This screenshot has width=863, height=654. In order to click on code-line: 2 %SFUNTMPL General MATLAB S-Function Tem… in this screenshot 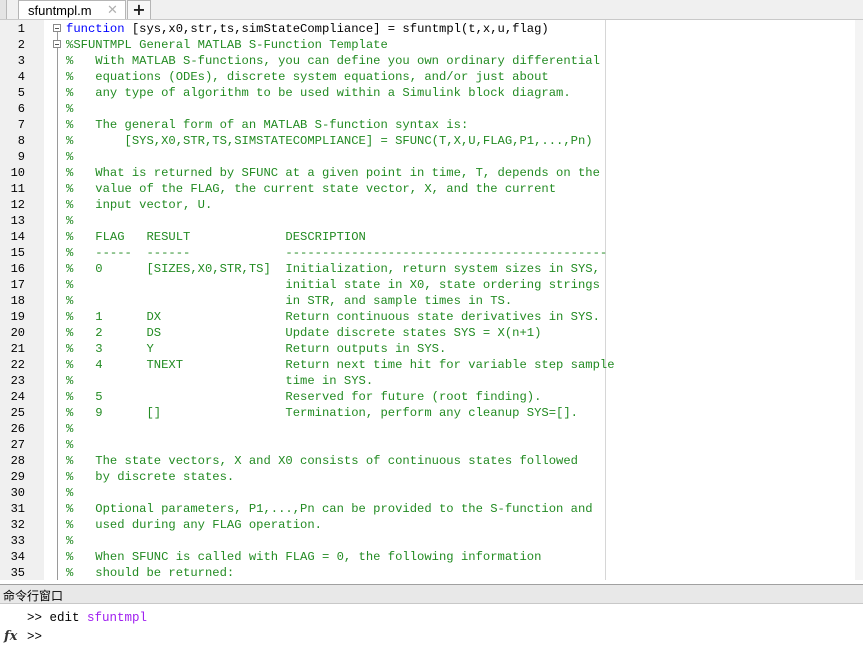, I will do `click(431, 45)`.